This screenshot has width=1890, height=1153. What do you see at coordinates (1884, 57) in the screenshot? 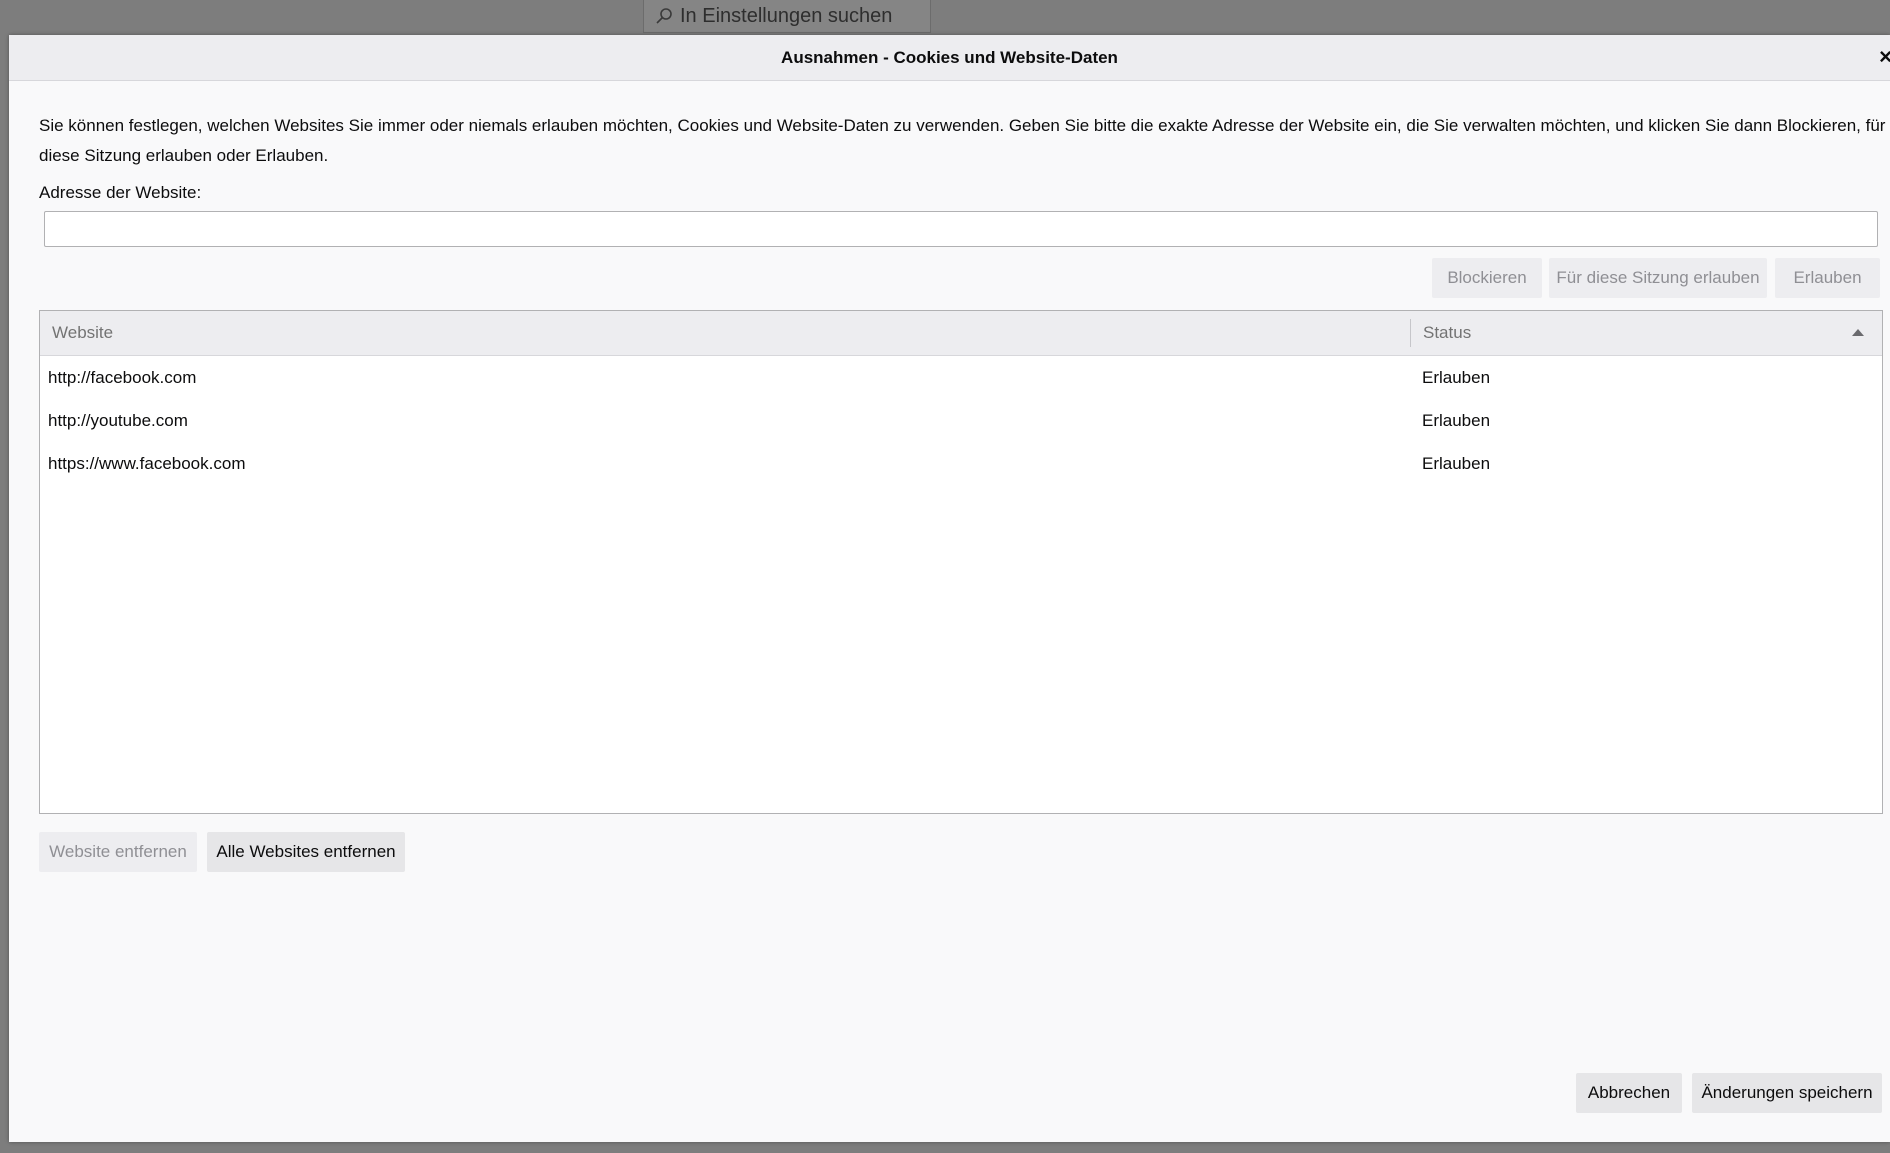
I see `close-icon: ×` at bounding box center [1884, 57].